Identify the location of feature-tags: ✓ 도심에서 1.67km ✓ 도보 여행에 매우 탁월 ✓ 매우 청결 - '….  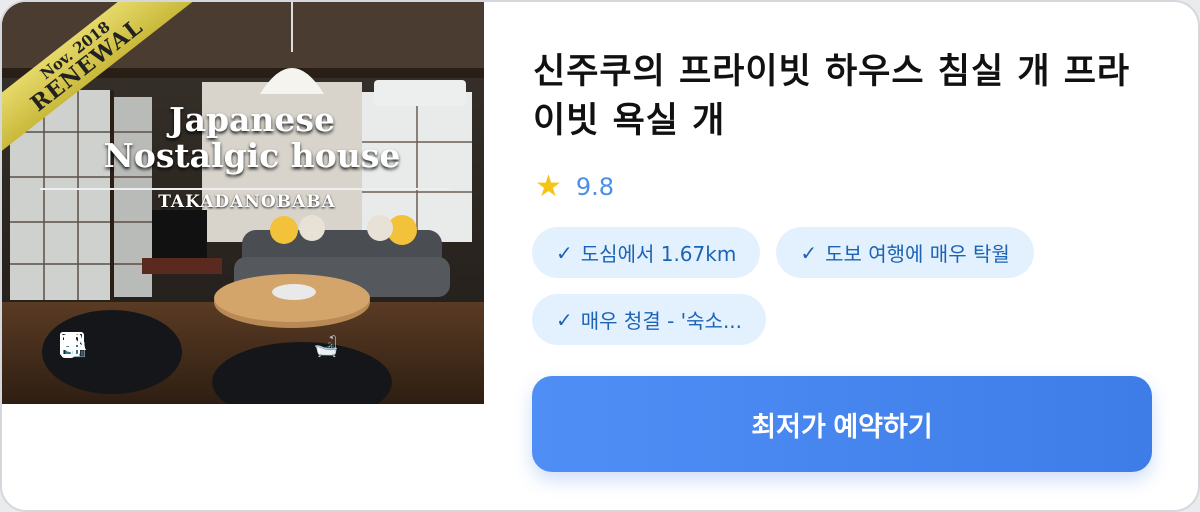
(852, 286).